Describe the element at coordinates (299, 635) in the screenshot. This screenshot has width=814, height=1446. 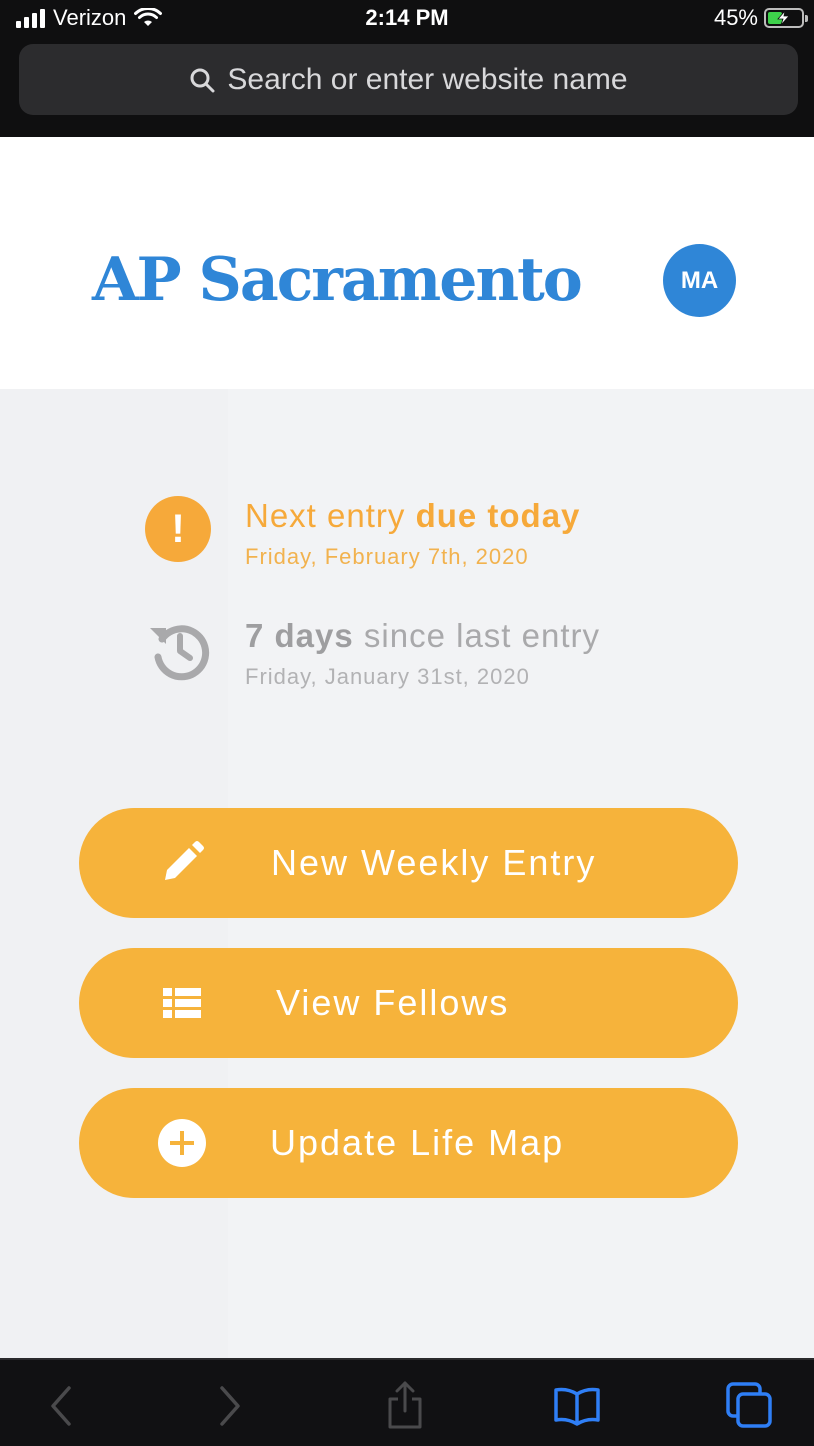
I see `last-entry-emphasis: 7 days` at that location.